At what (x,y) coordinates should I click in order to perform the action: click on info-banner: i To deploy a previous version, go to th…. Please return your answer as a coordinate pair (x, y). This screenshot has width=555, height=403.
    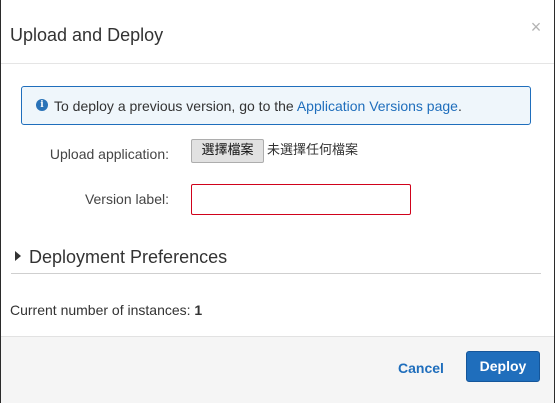
    Looking at the image, I should click on (276, 105).